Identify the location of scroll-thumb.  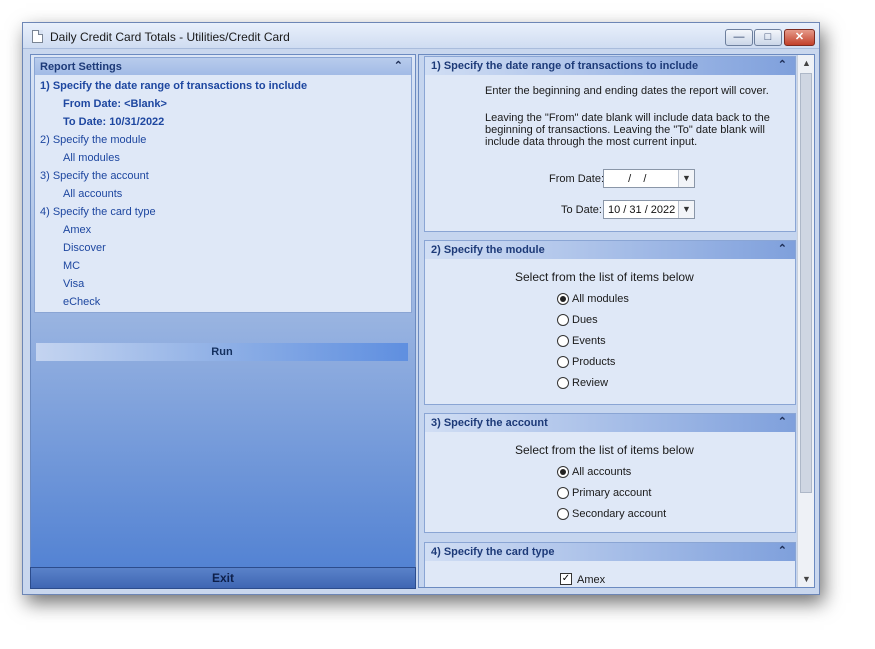
(806, 283).